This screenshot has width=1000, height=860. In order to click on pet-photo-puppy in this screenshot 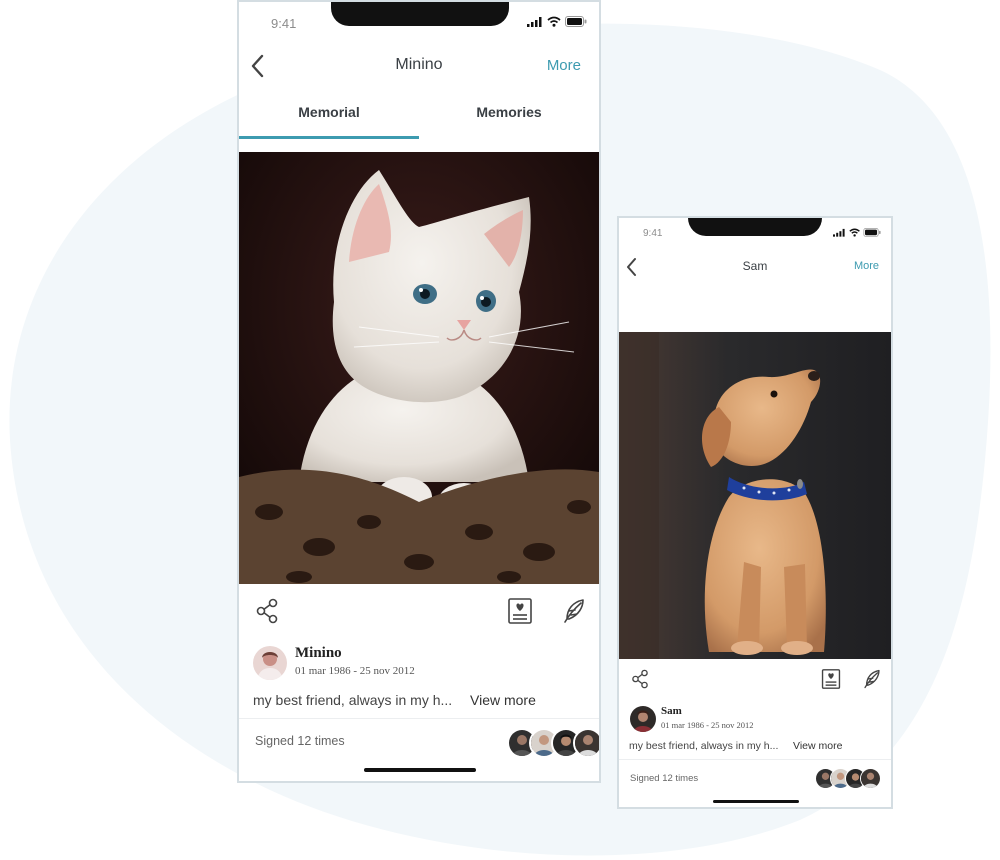, I will do `click(755, 495)`.